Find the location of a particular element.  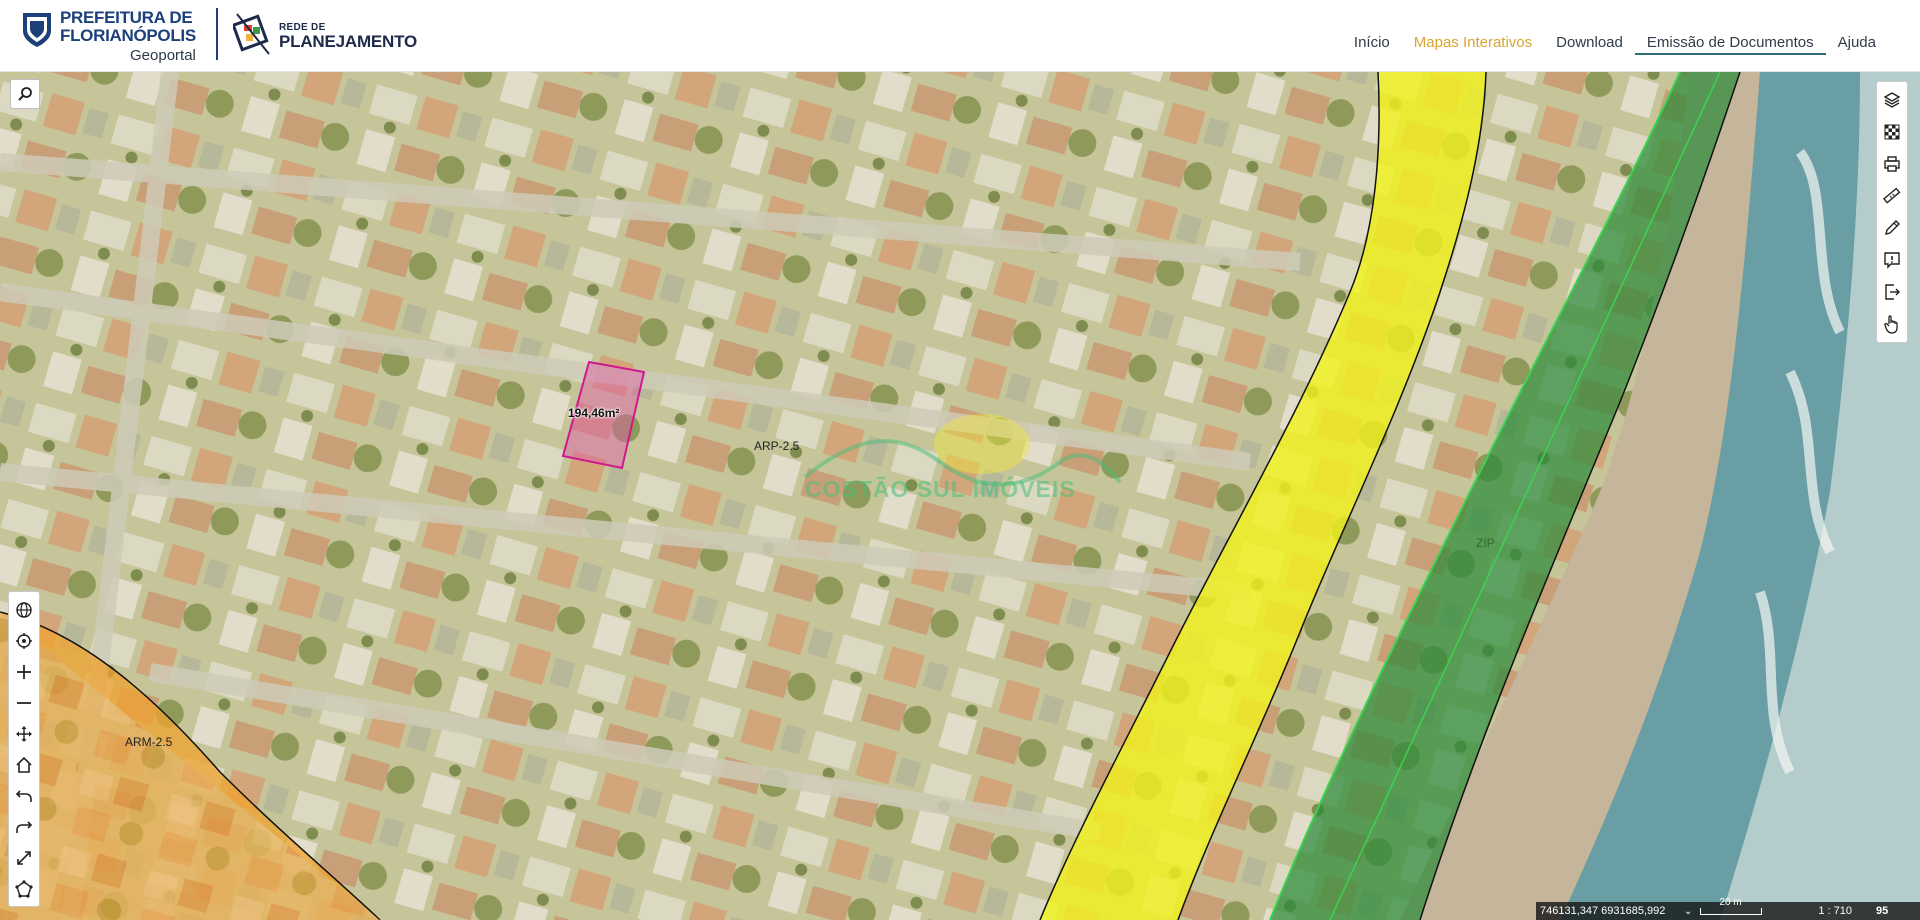

tool-info is located at coordinates (1892, 260).